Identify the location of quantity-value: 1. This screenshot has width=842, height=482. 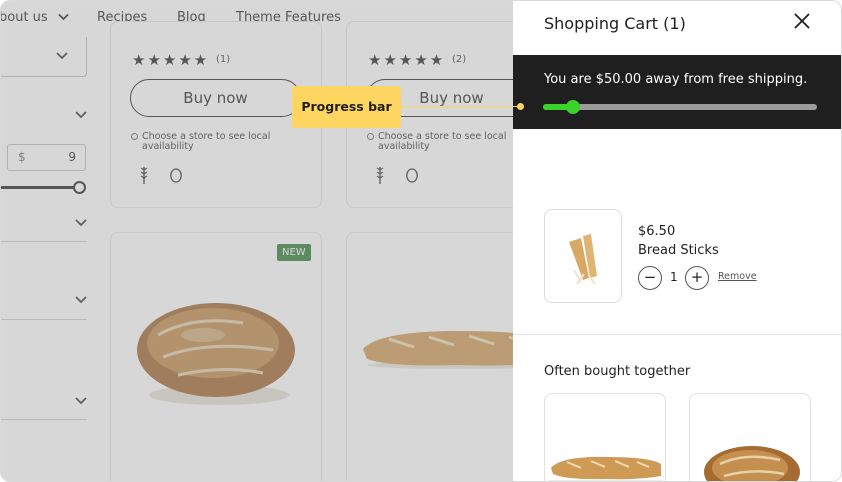
(674, 277).